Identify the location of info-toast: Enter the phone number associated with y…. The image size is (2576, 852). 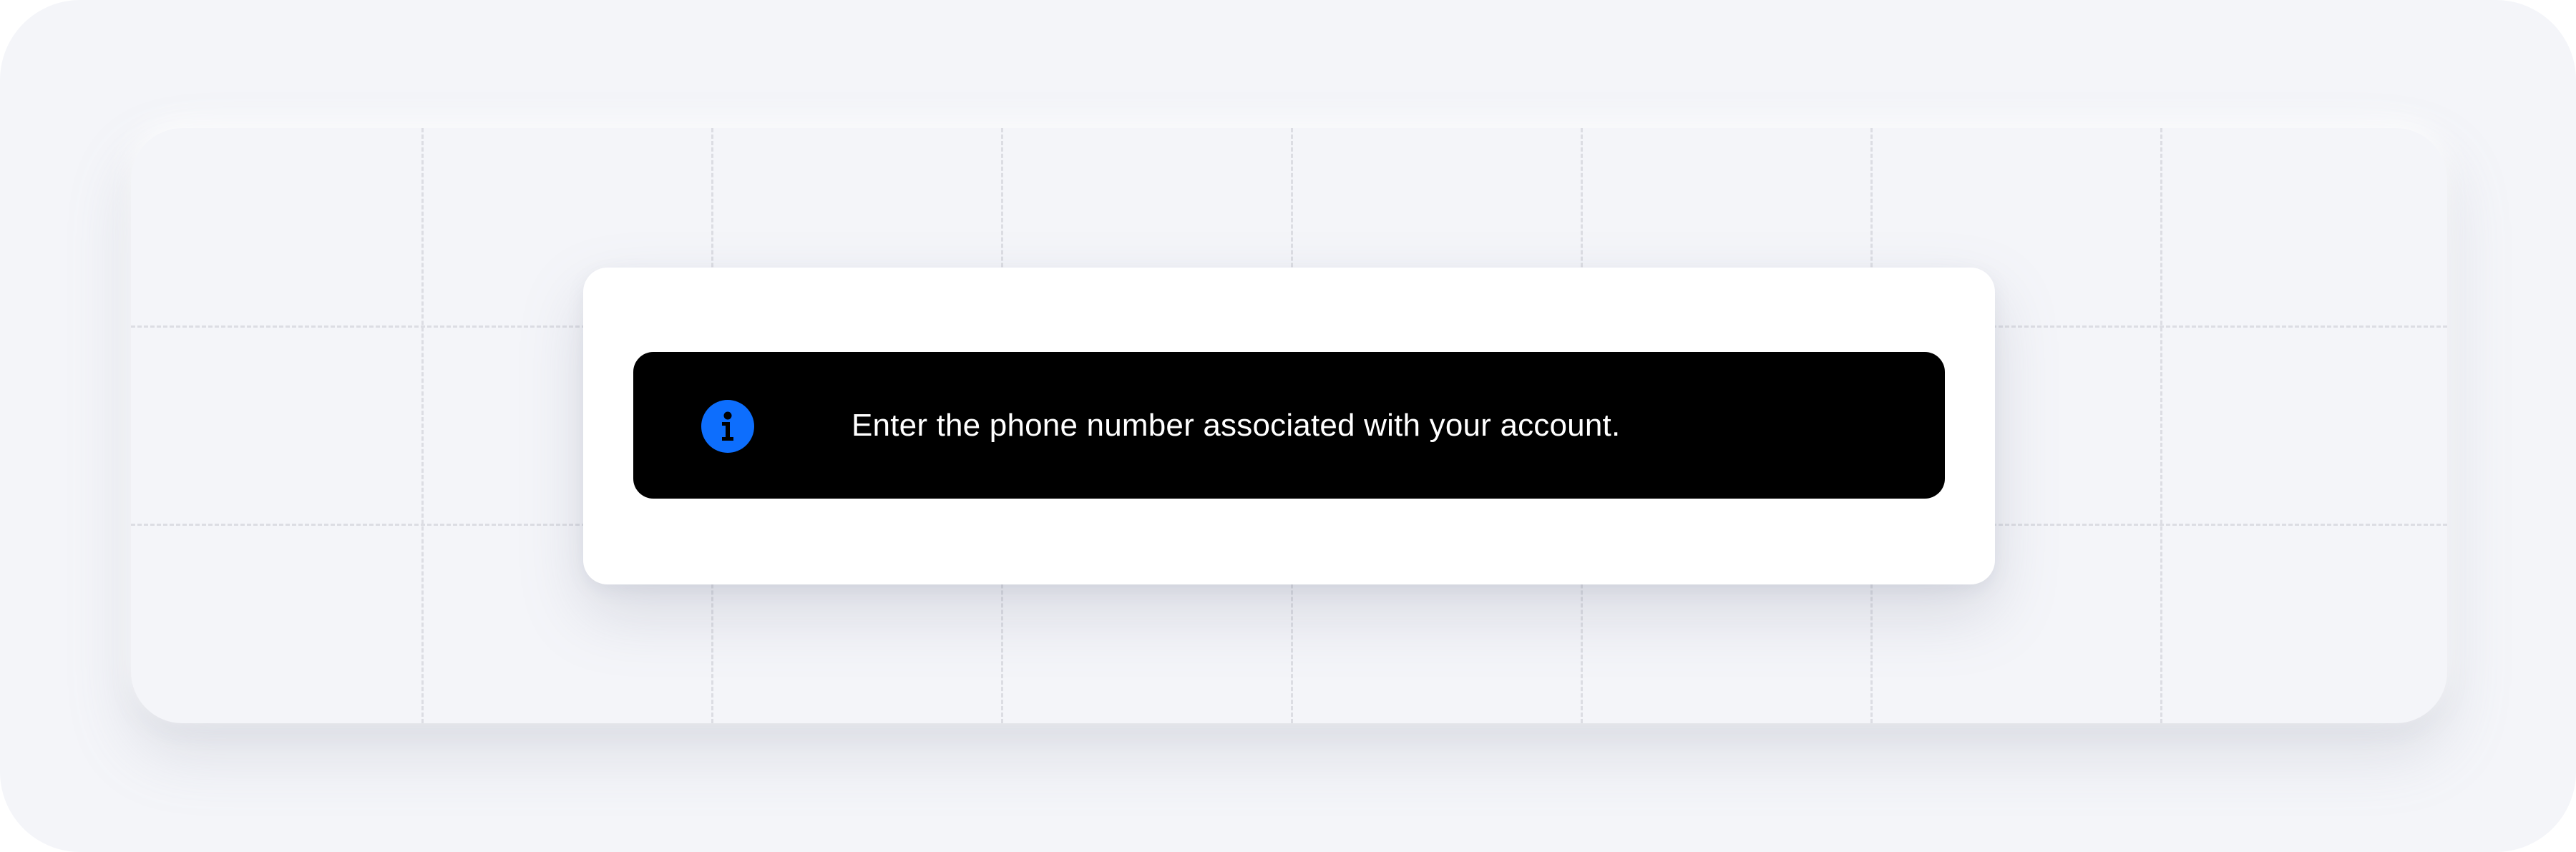
(1289, 425).